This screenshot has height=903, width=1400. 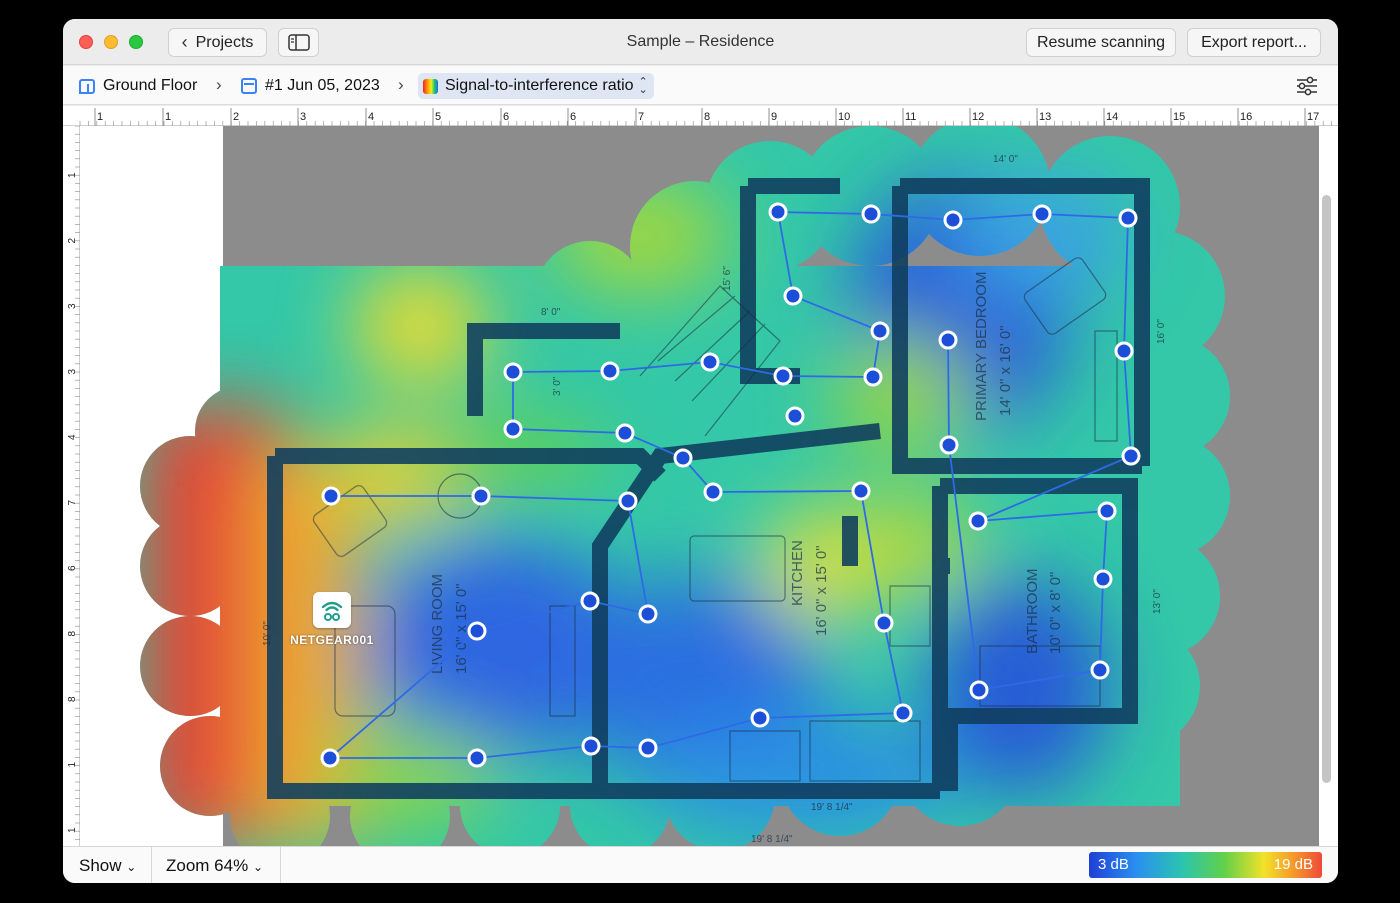 What do you see at coordinates (910, 117) in the screenshot?
I see `ruler-tick-label: 11` at bounding box center [910, 117].